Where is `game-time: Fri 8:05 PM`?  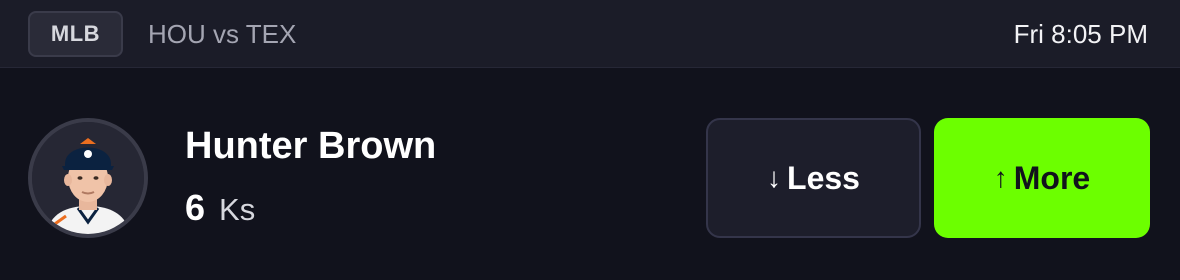 game-time: Fri 8:05 PM is located at coordinates (1080, 34).